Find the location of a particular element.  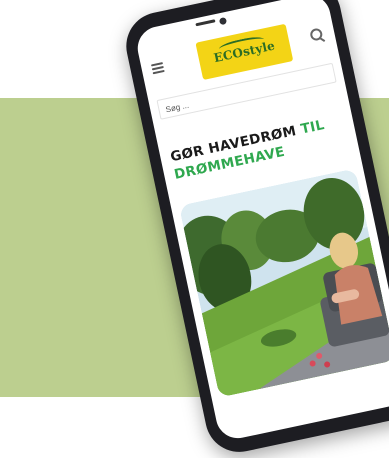

search-icon is located at coordinates (316, 34).